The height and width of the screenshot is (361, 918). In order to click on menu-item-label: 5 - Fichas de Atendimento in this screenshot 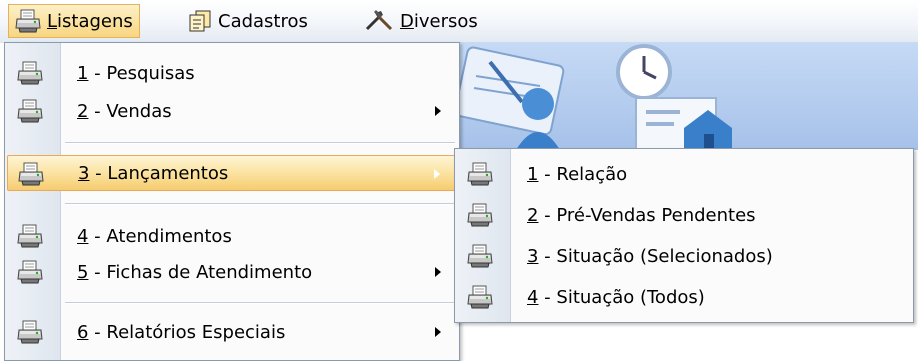, I will do `click(195, 272)`.